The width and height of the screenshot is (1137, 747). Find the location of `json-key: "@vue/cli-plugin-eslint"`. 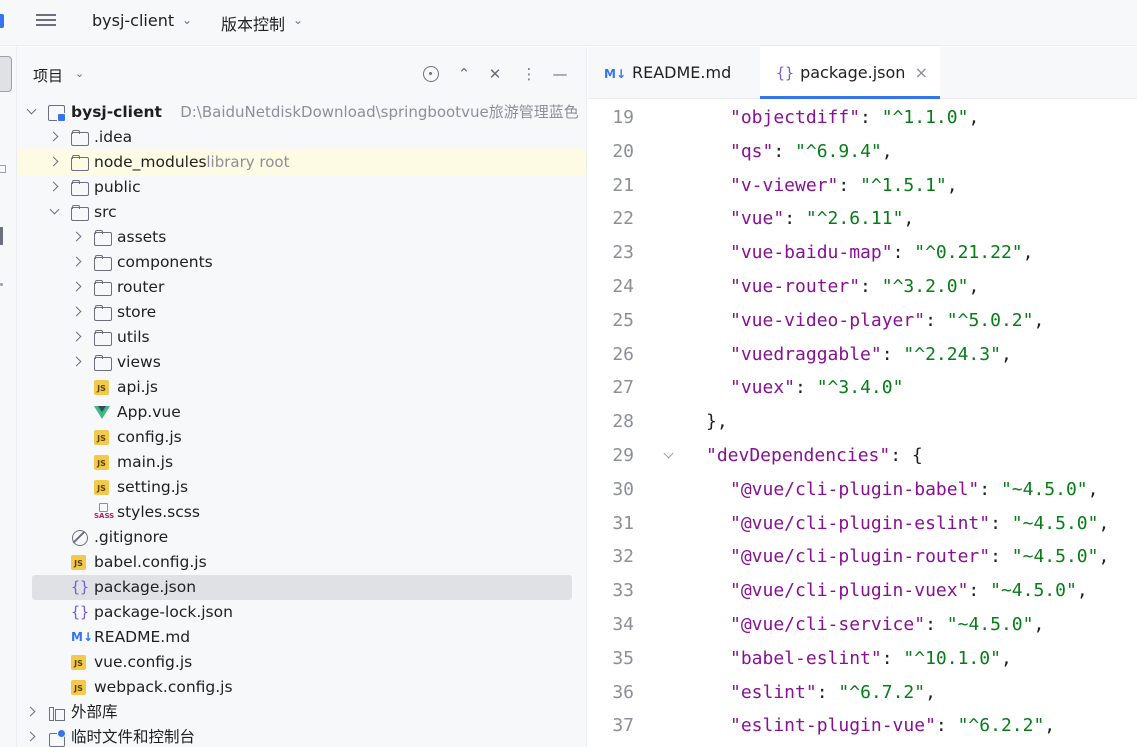

json-key: "@vue/cli-plugin-eslint" is located at coordinates (860, 523).